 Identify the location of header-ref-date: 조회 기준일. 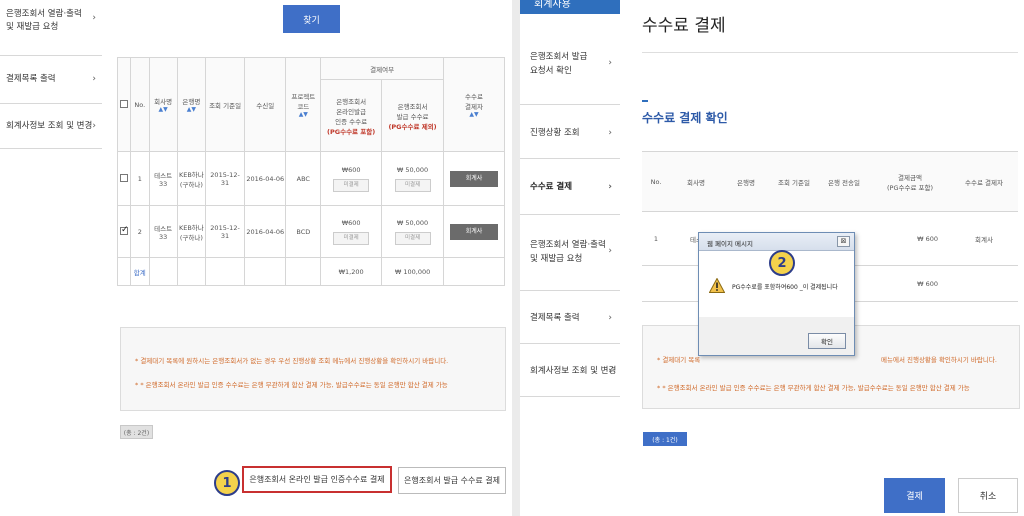
(225, 104).